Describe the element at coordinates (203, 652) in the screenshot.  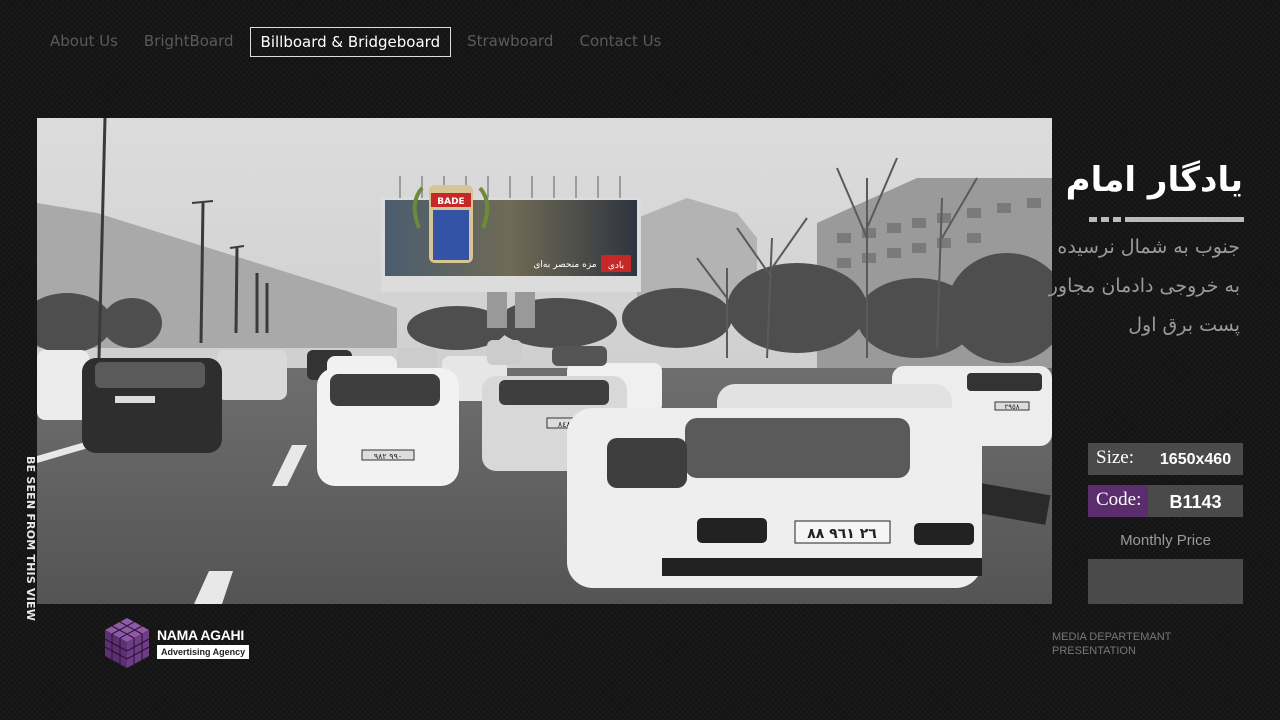
I see `agency-tagline: Advertising Agency` at that location.